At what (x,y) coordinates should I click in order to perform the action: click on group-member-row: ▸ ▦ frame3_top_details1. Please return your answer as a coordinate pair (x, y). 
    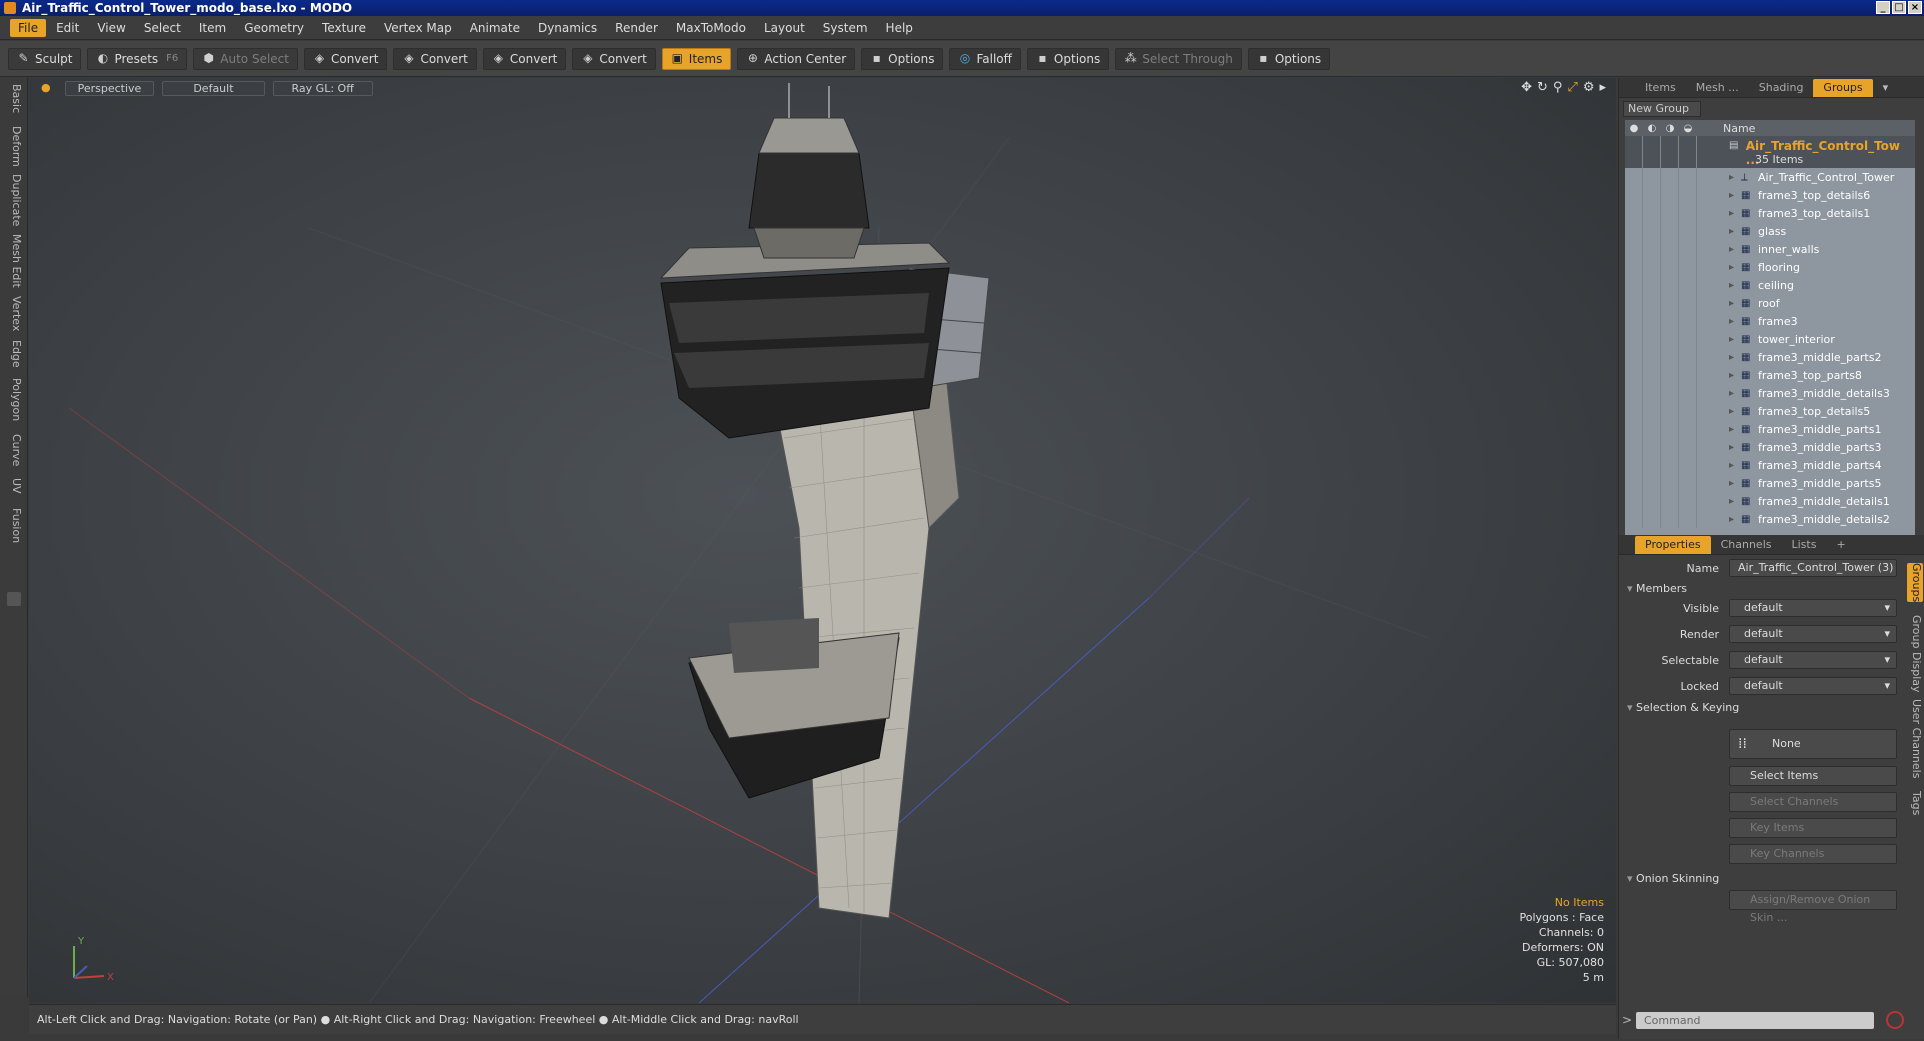
    Looking at the image, I should click on (1770, 213).